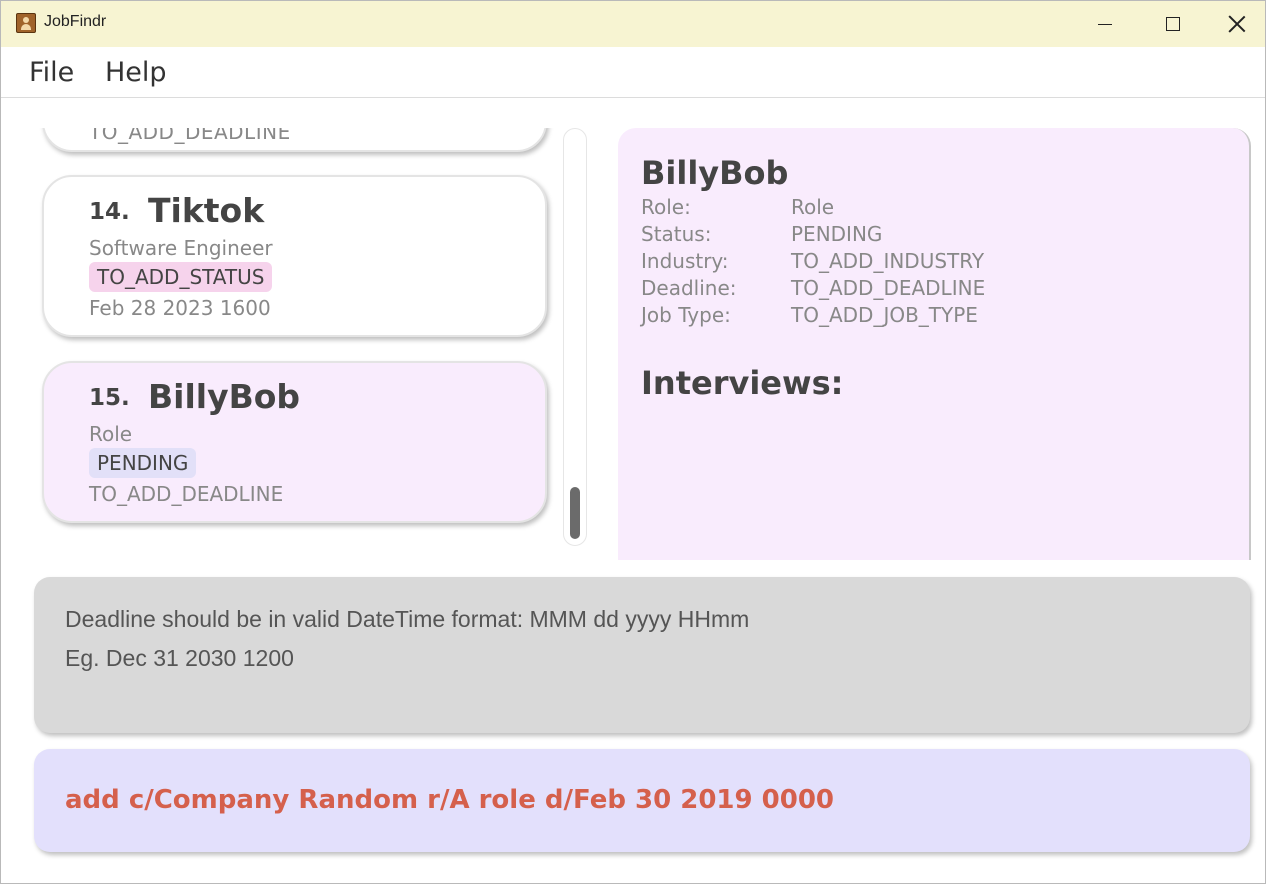  I want to click on card-deadline: Feb 28 2023 1600, so click(180, 308).